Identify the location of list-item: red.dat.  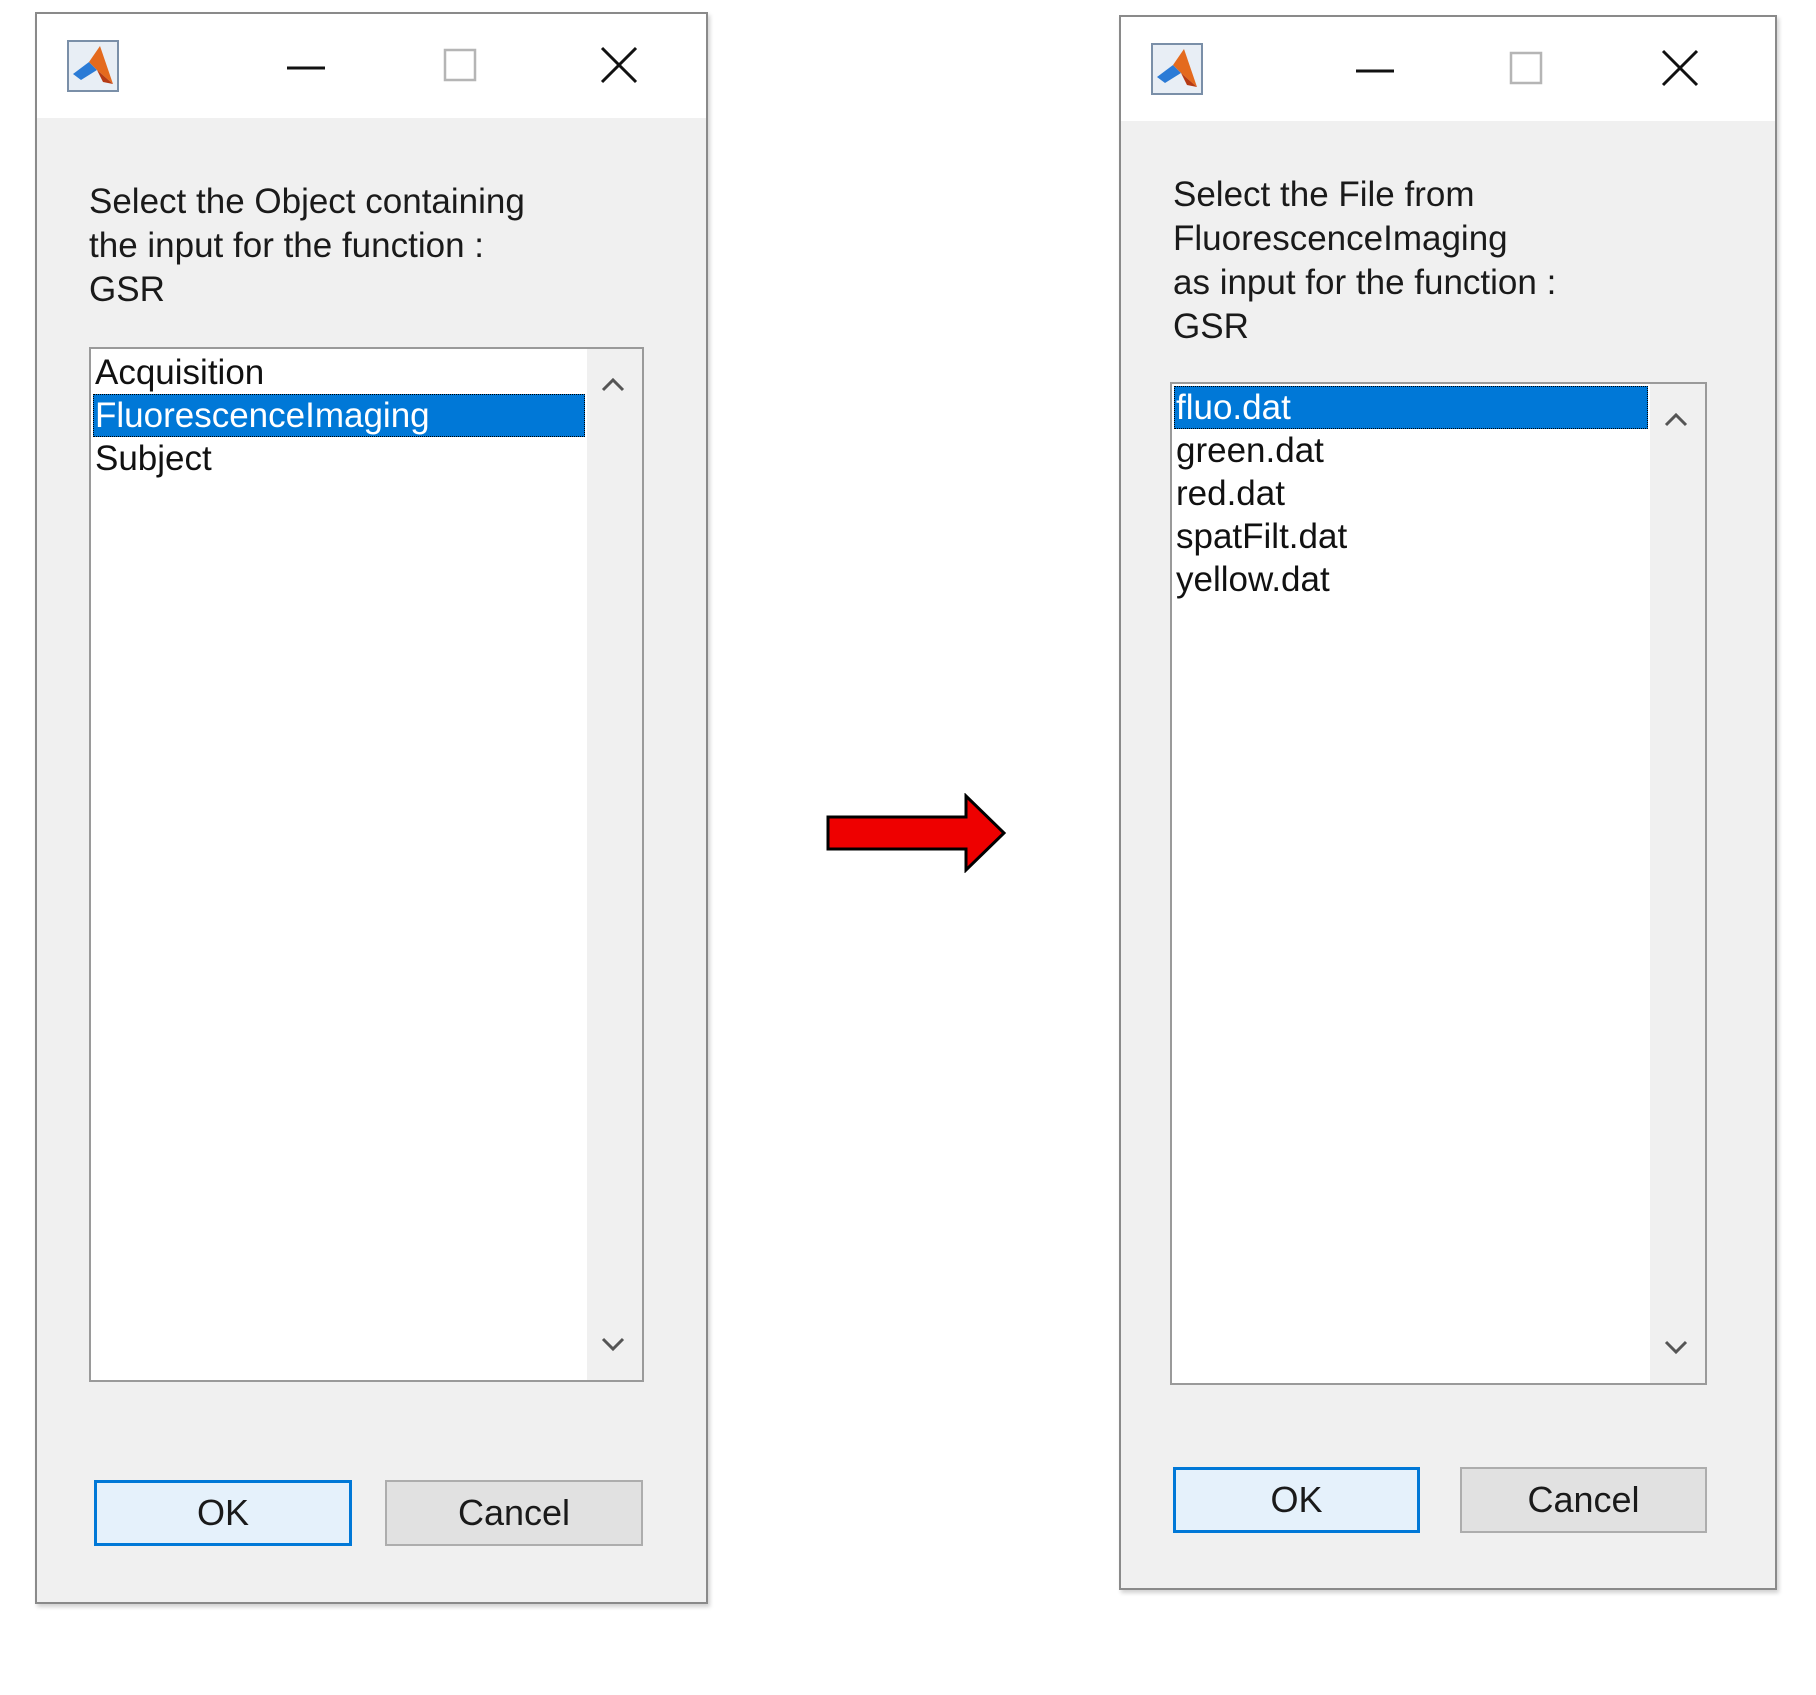
(1411, 493).